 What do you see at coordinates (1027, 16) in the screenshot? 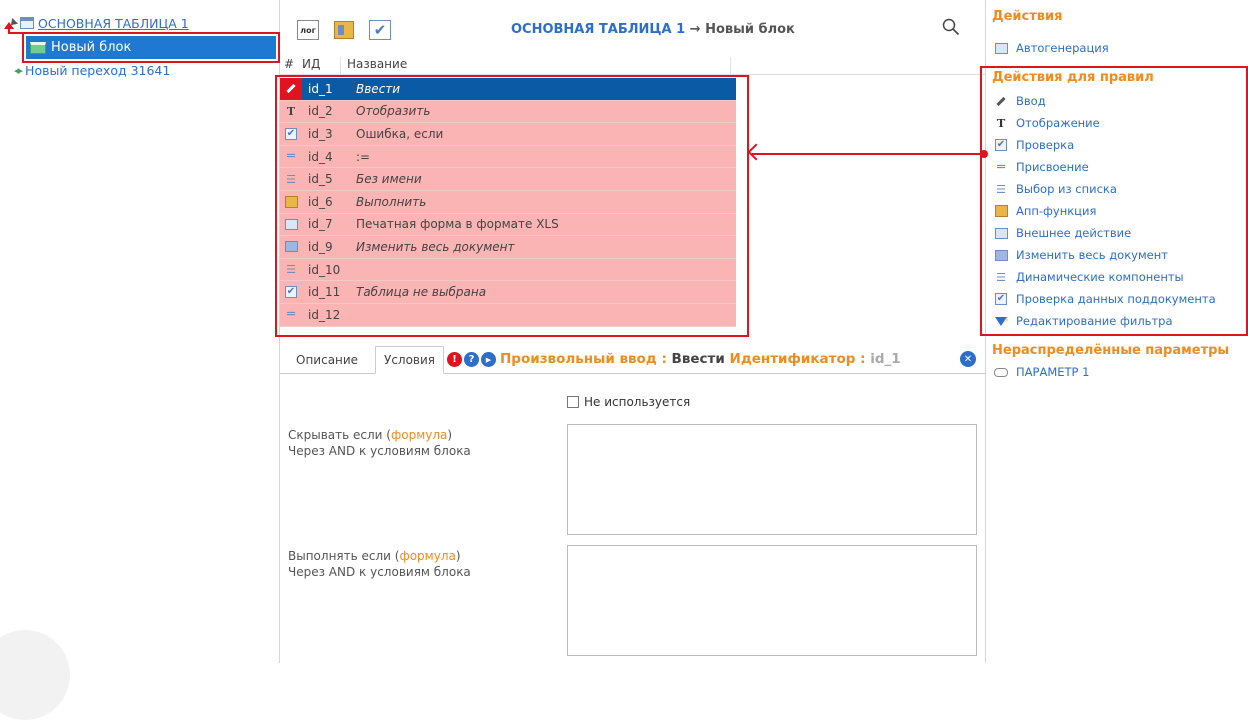
I see `actions-header: Действия` at bounding box center [1027, 16].